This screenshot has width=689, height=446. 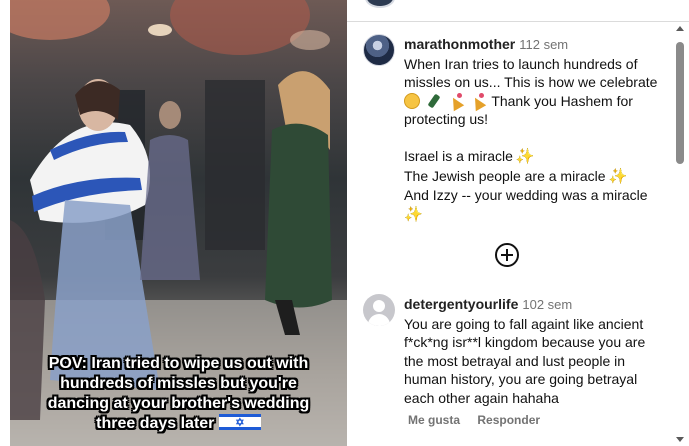 I want to click on scroll-up-icon, so click(x=680, y=28).